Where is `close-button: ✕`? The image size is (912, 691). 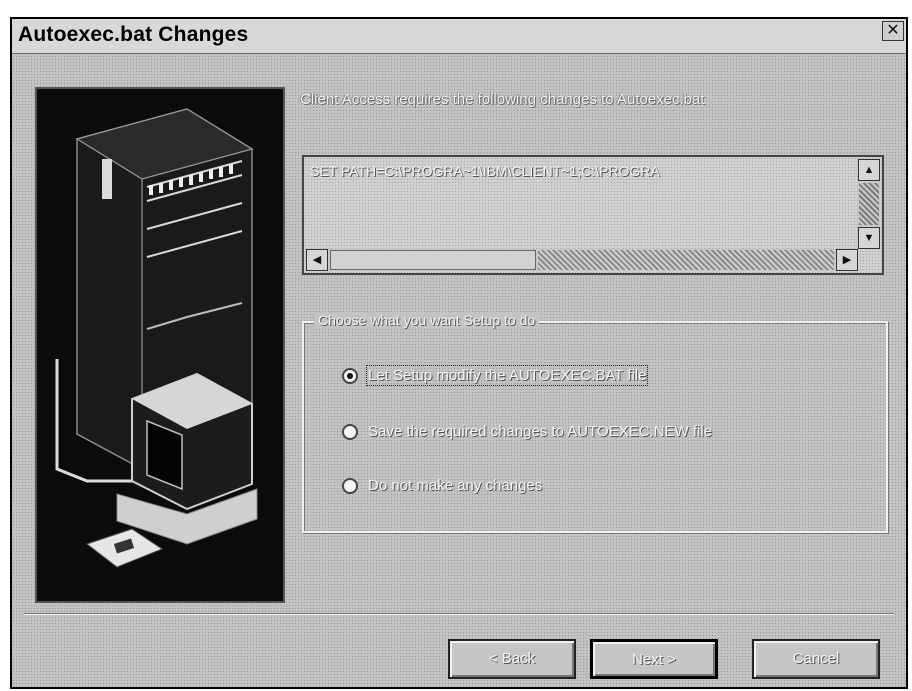 close-button: ✕ is located at coordinates (893, 31).